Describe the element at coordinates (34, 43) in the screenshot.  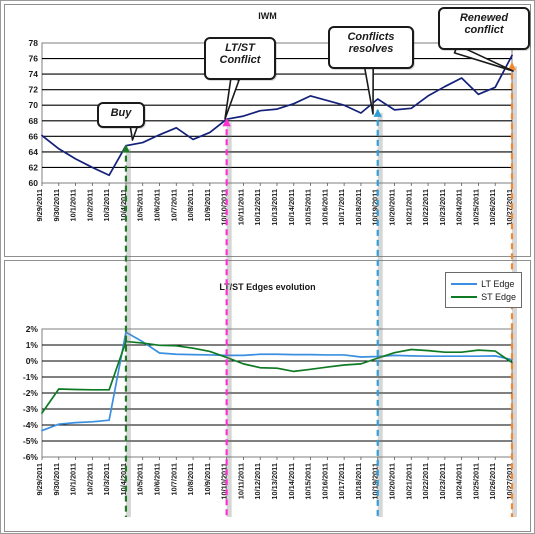
I see `y-axis-tick-label: 78` at that location.